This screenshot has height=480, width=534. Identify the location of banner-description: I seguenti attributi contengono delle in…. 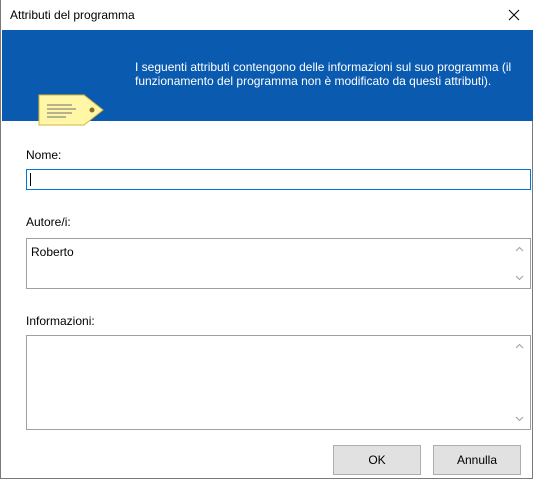
(323, 74).